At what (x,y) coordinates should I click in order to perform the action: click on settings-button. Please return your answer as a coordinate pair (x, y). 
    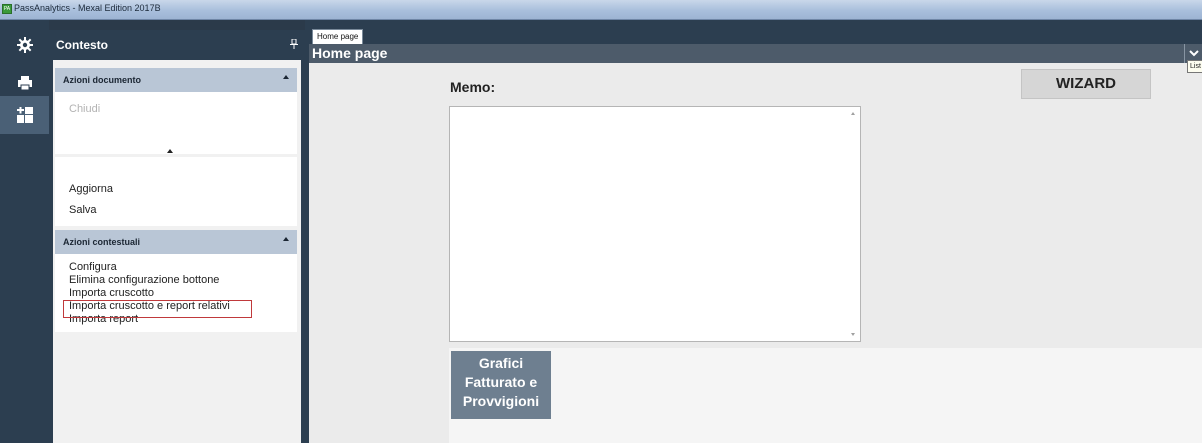
    Looking at the image, I should click on (24, 45).